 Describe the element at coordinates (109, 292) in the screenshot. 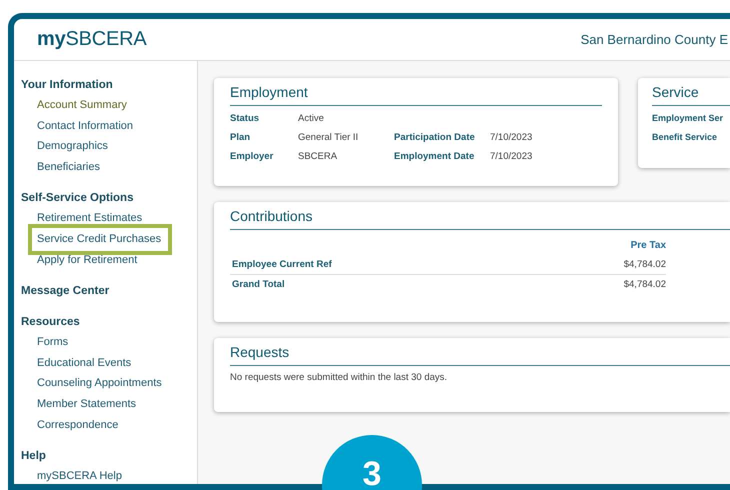

I see `section-heading: Message Center` at that location.